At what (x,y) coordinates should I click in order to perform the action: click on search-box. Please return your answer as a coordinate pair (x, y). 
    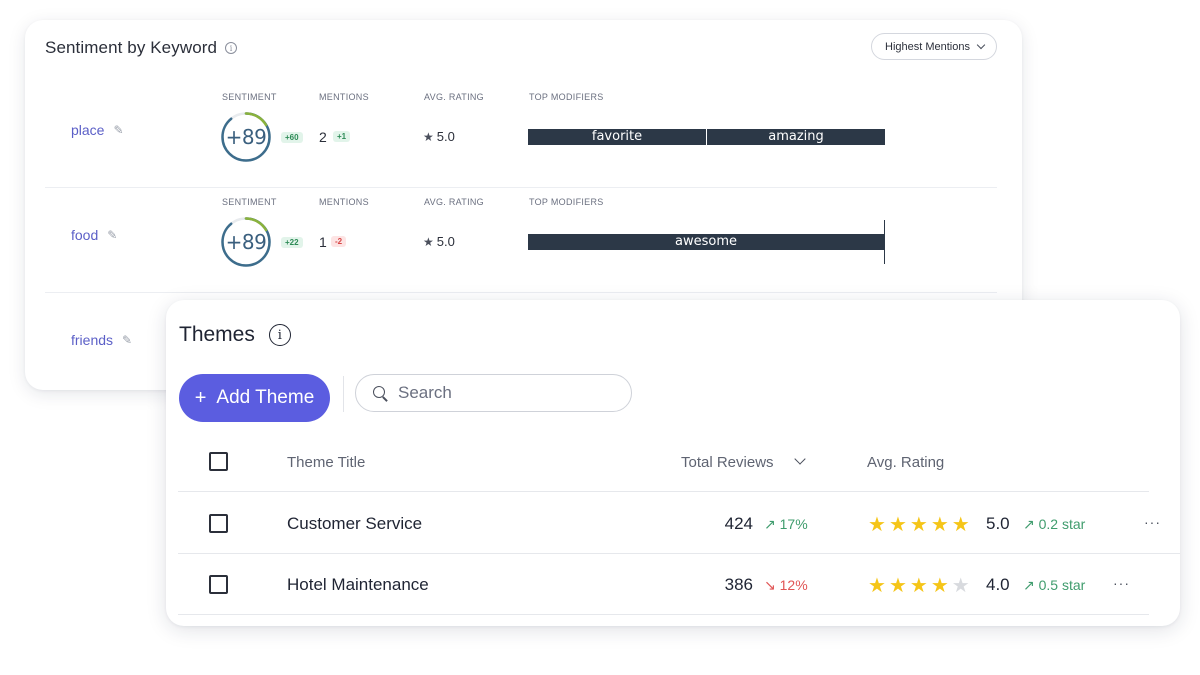
    Looking at the image, I should click on (493, 393).